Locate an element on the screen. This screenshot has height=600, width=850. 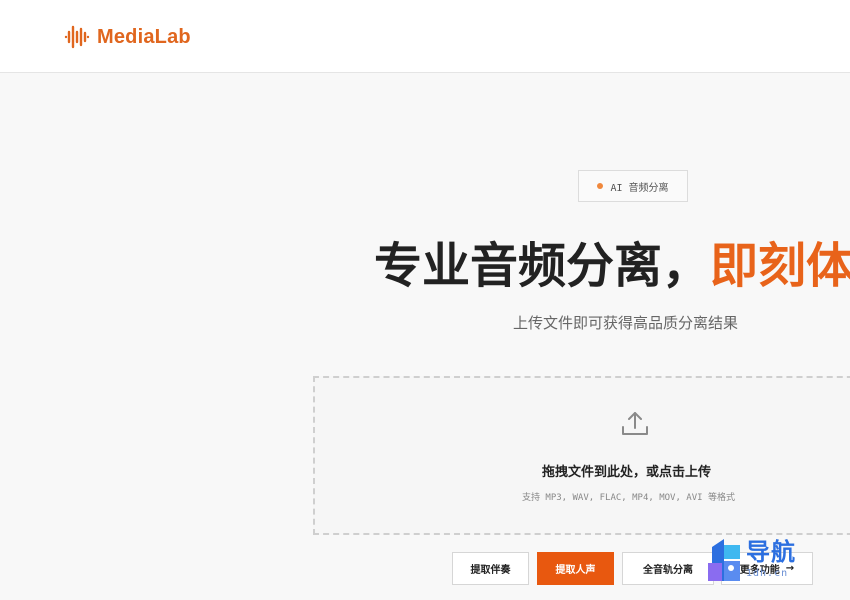
watermark-title: 导航 is located at coordinates (771, 552).